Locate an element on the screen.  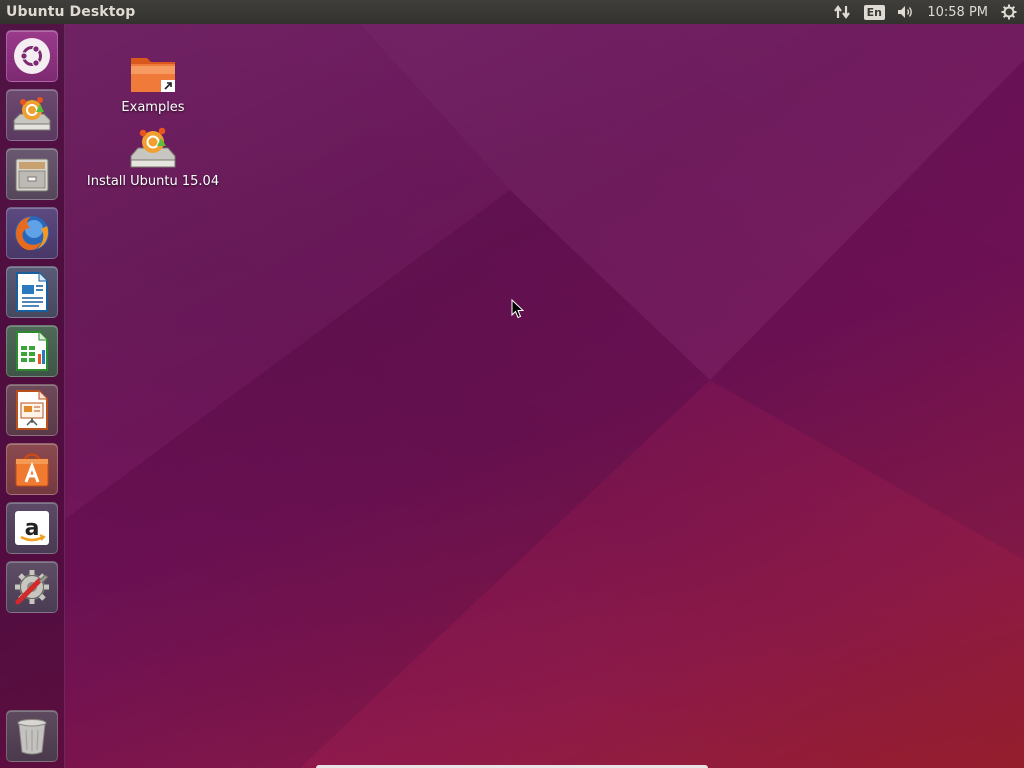
launcher-item-dash-home is located at coordinates (32, 56).